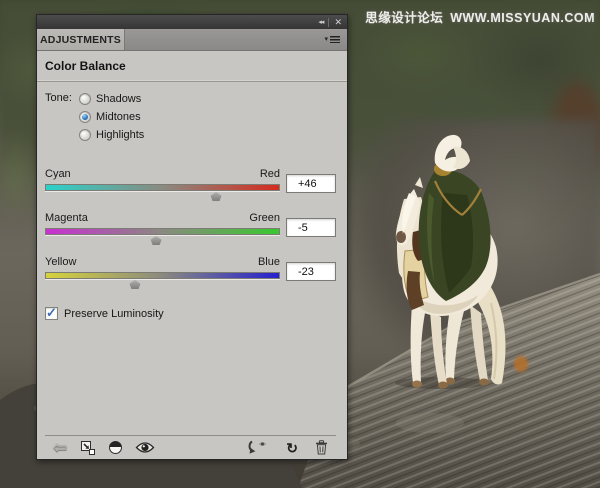  What do you see at coordinates (162, 280) in the screenshot?
I see `yellow-blue-slider-track` at bounding box center [162, 280].